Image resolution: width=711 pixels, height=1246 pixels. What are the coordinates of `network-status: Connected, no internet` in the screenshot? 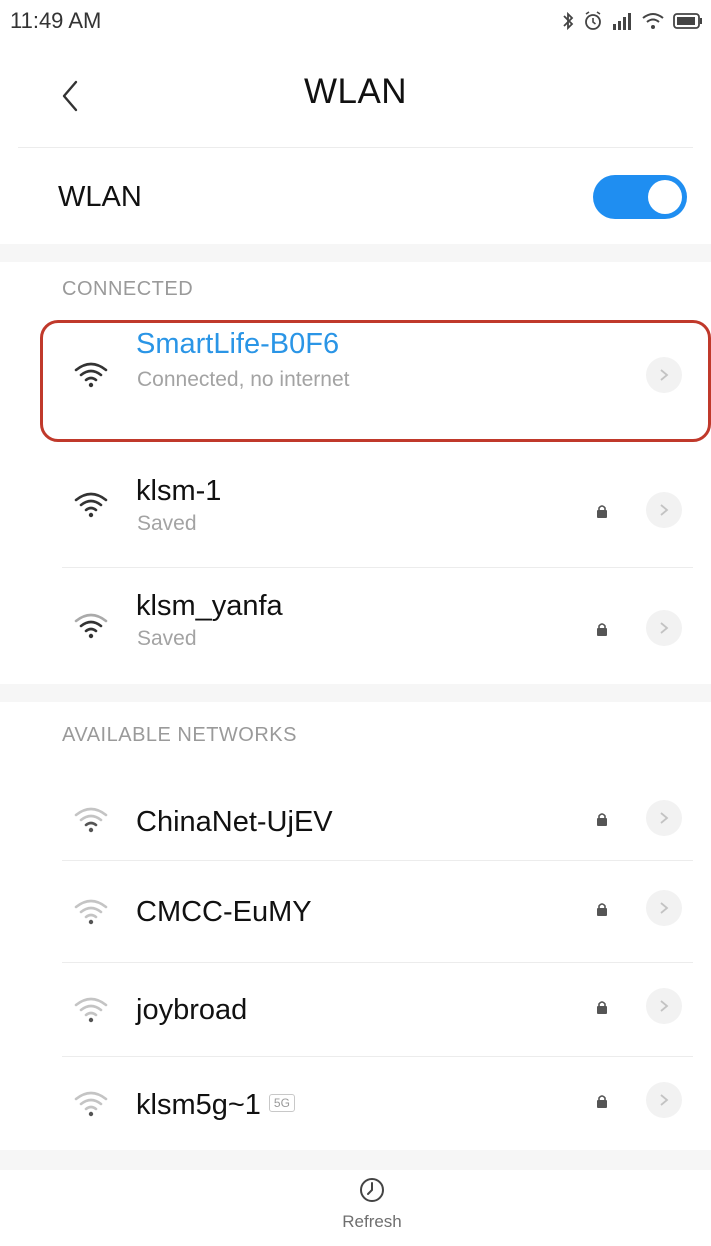 It's located at (243, 379).